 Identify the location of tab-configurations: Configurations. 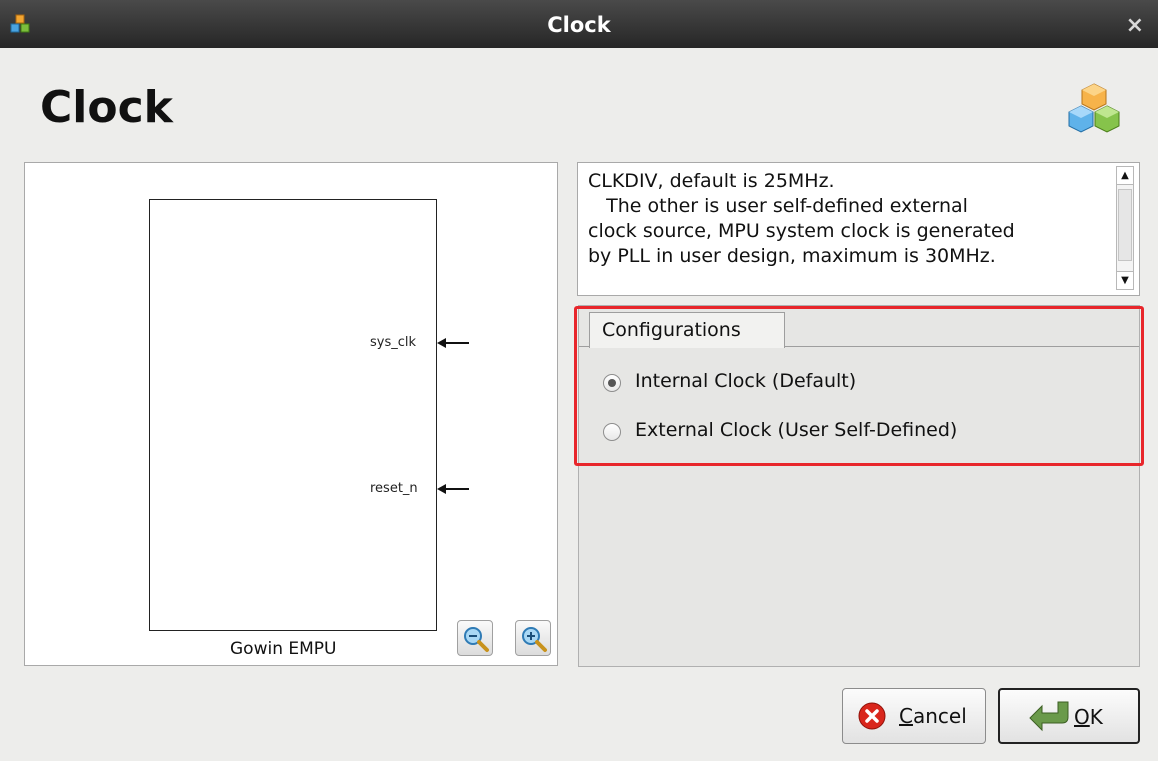
(687, 330).